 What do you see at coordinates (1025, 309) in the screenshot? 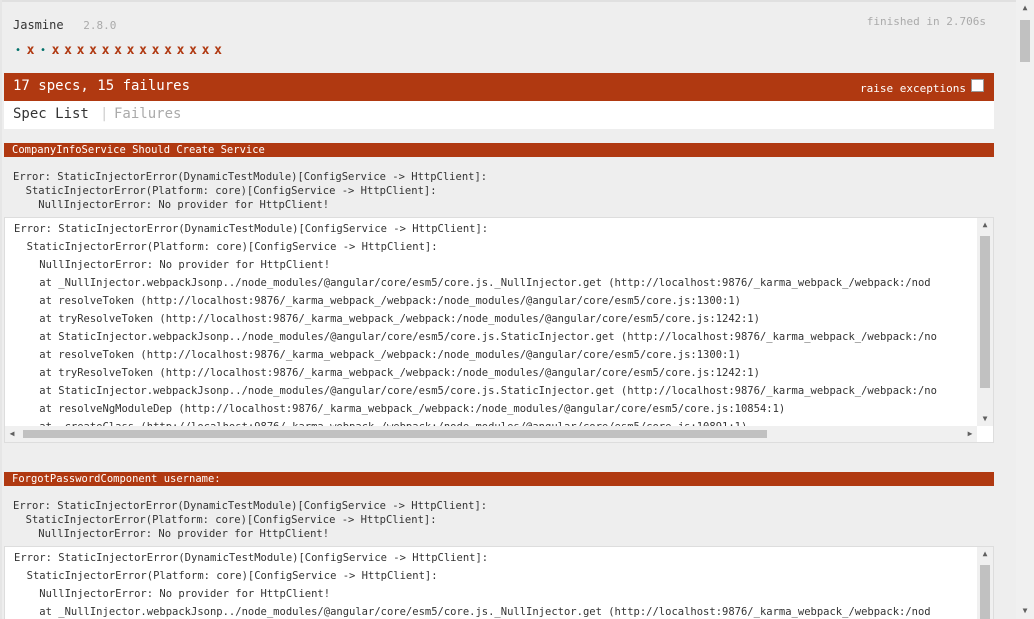
I see `page-vertical-scrollbar: ▲ ▼` at bounding box center [1025, 309].